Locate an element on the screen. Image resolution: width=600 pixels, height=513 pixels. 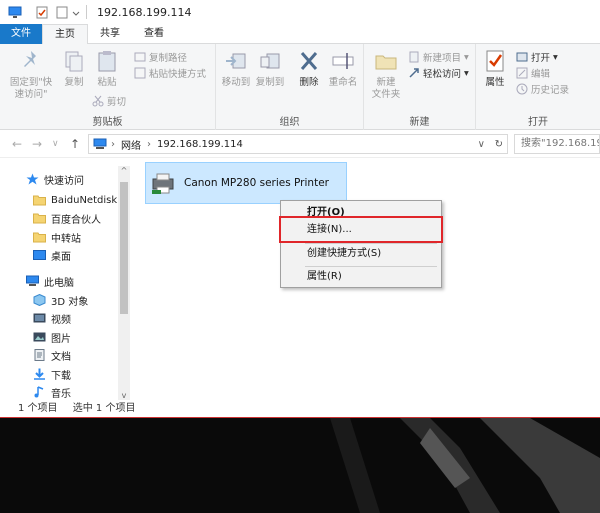
delete-button: 删除 is located at coordinates (309, 68).